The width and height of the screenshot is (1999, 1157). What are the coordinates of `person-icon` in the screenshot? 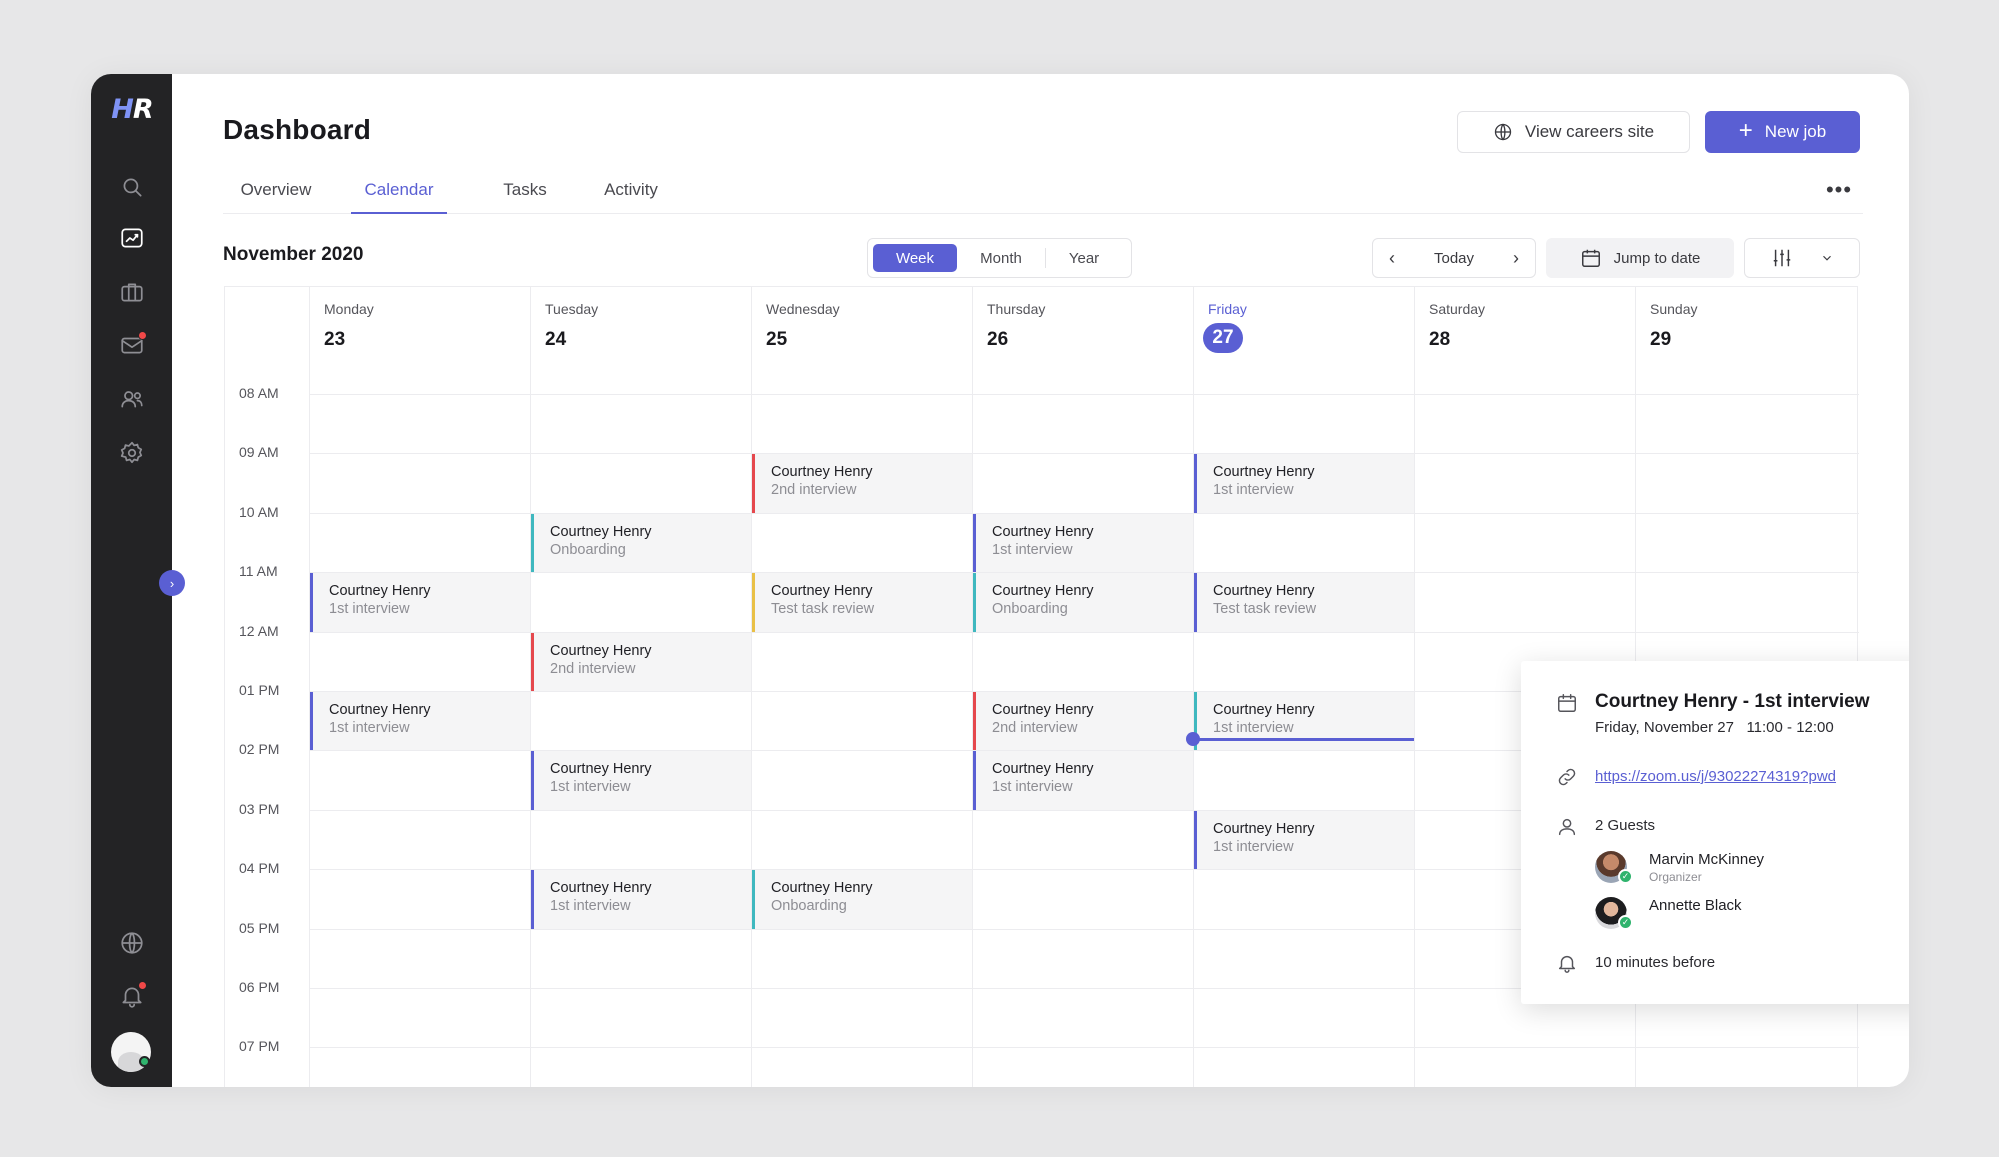 It's located at (1567, 827).